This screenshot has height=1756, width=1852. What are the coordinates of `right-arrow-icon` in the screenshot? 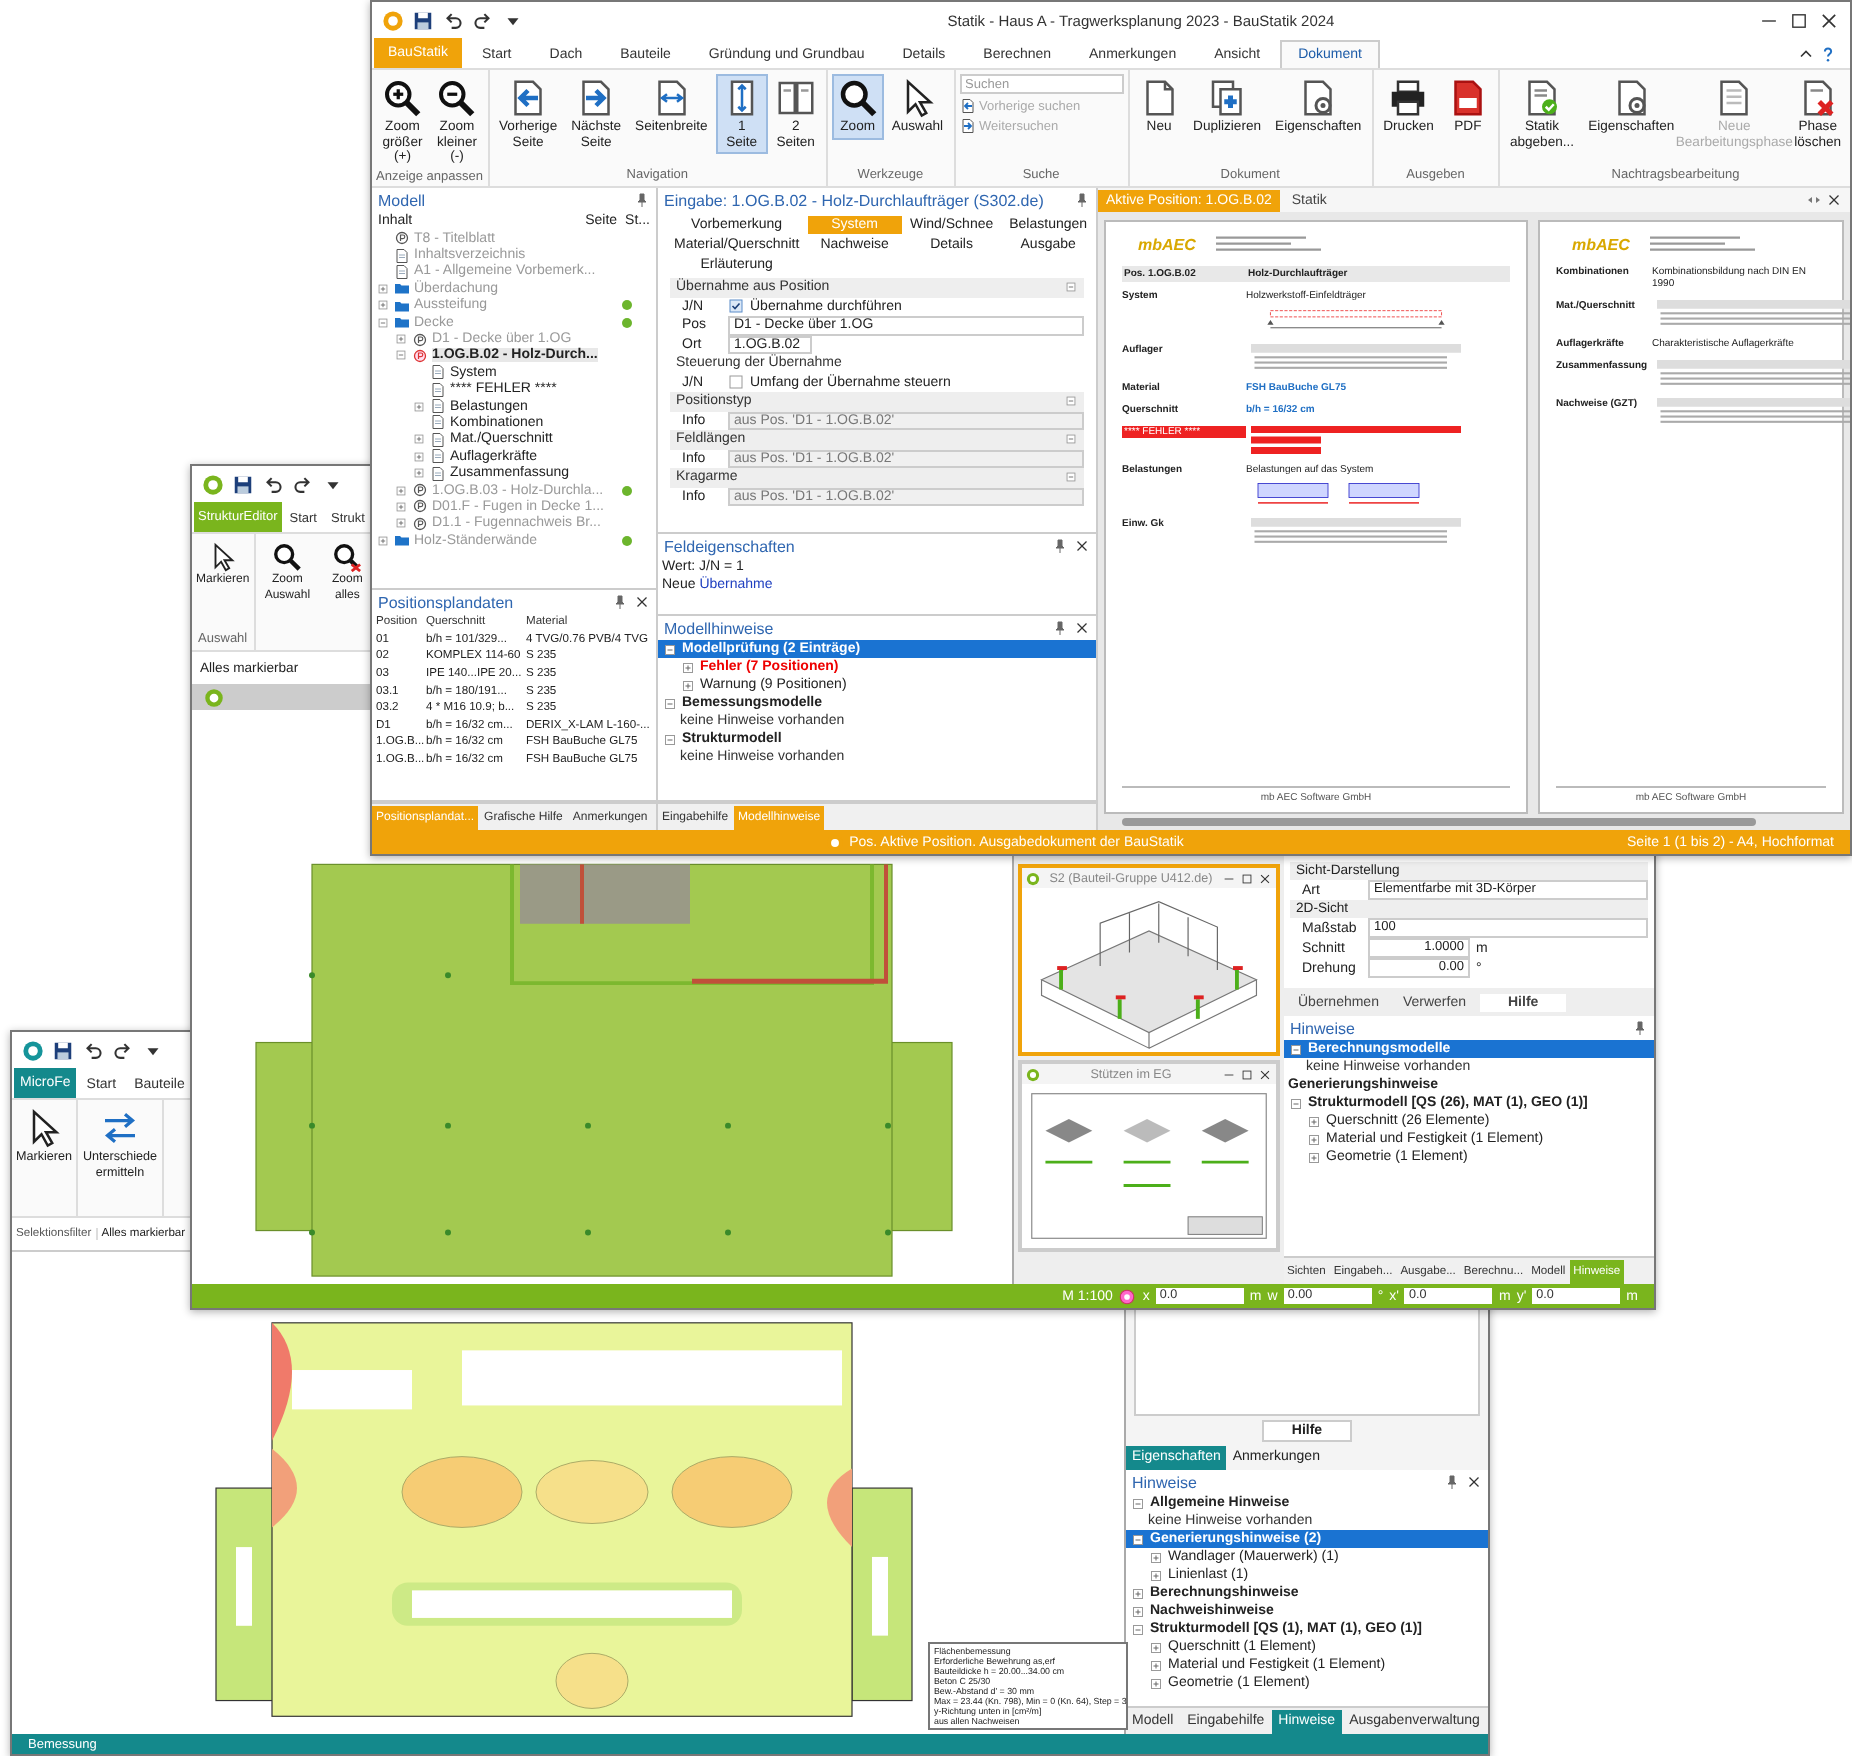 It's located at (967, 126).